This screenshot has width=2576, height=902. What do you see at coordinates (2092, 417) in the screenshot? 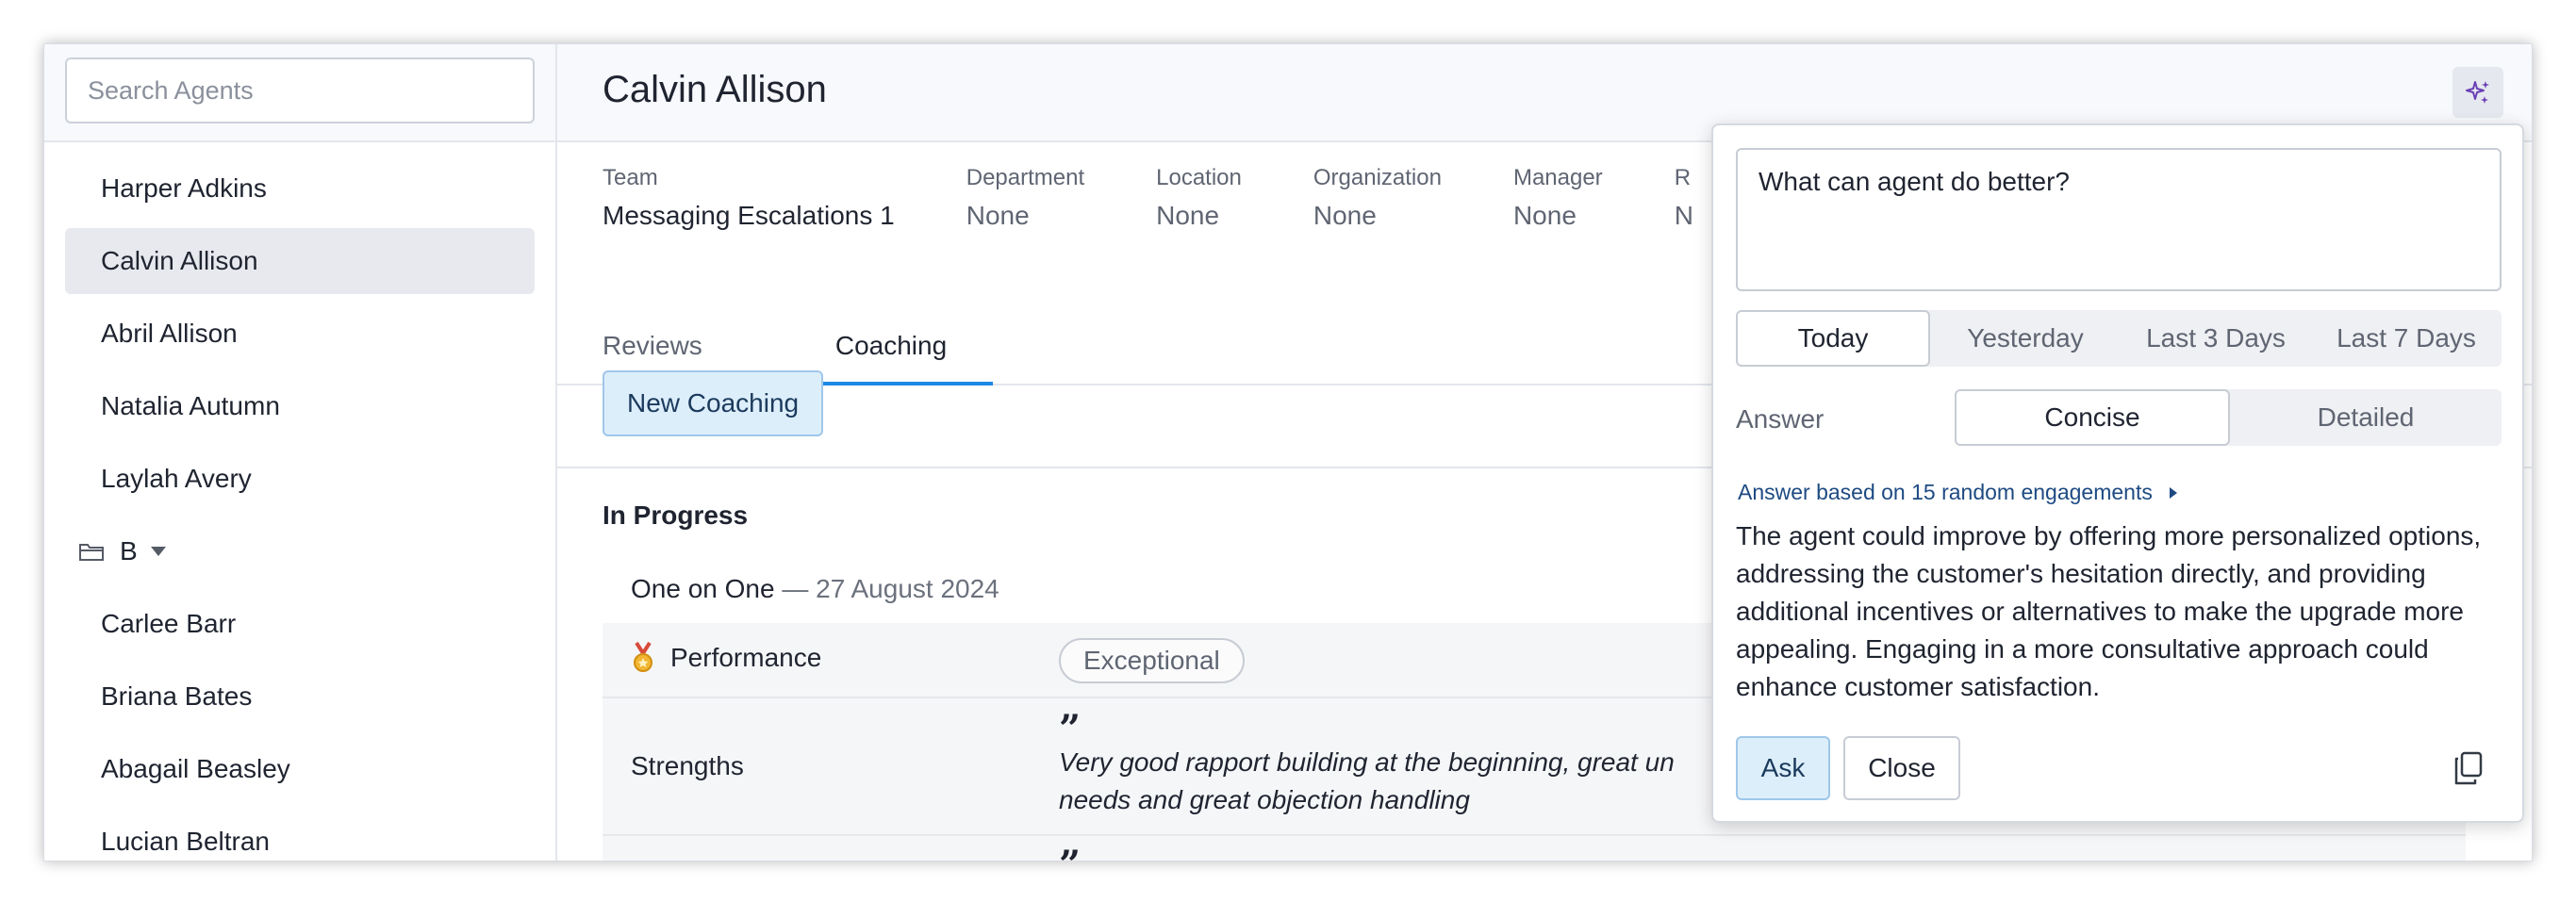
I see `answer-mode-concise: Concise` at bounding box center [2092, 417].